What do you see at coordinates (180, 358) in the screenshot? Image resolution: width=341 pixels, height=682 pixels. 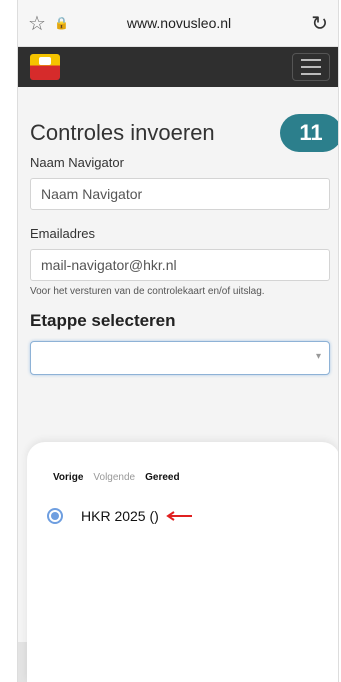 I see `stage-select: ▾` at bounding box center [180, 358].